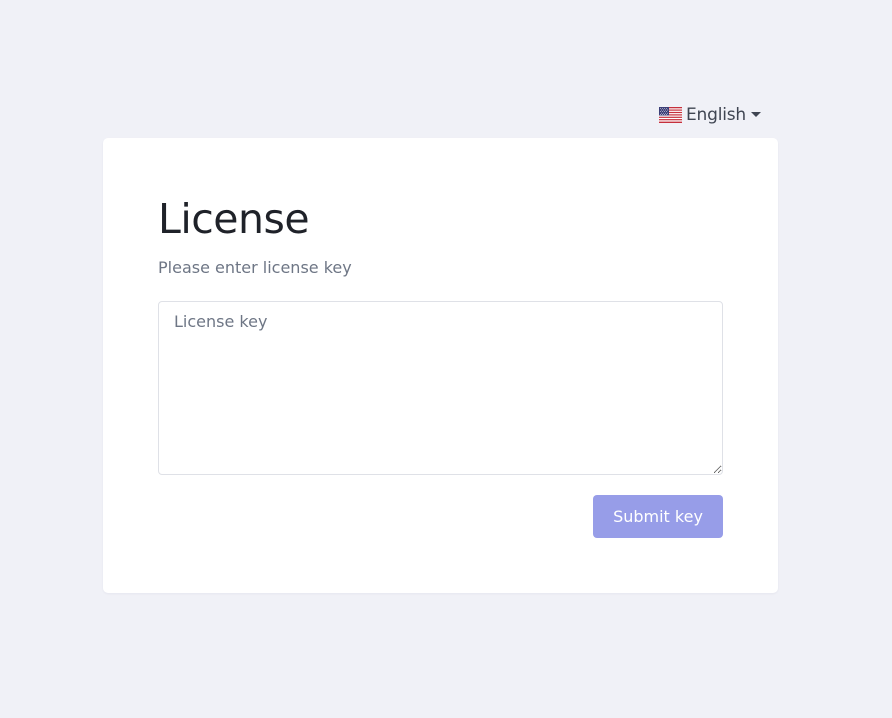 Image resolution: width=892 pixels, height=718 pixels. Describe the element at coordinates (716, 115) in the screenshot. I see `language-label: English` at that location.